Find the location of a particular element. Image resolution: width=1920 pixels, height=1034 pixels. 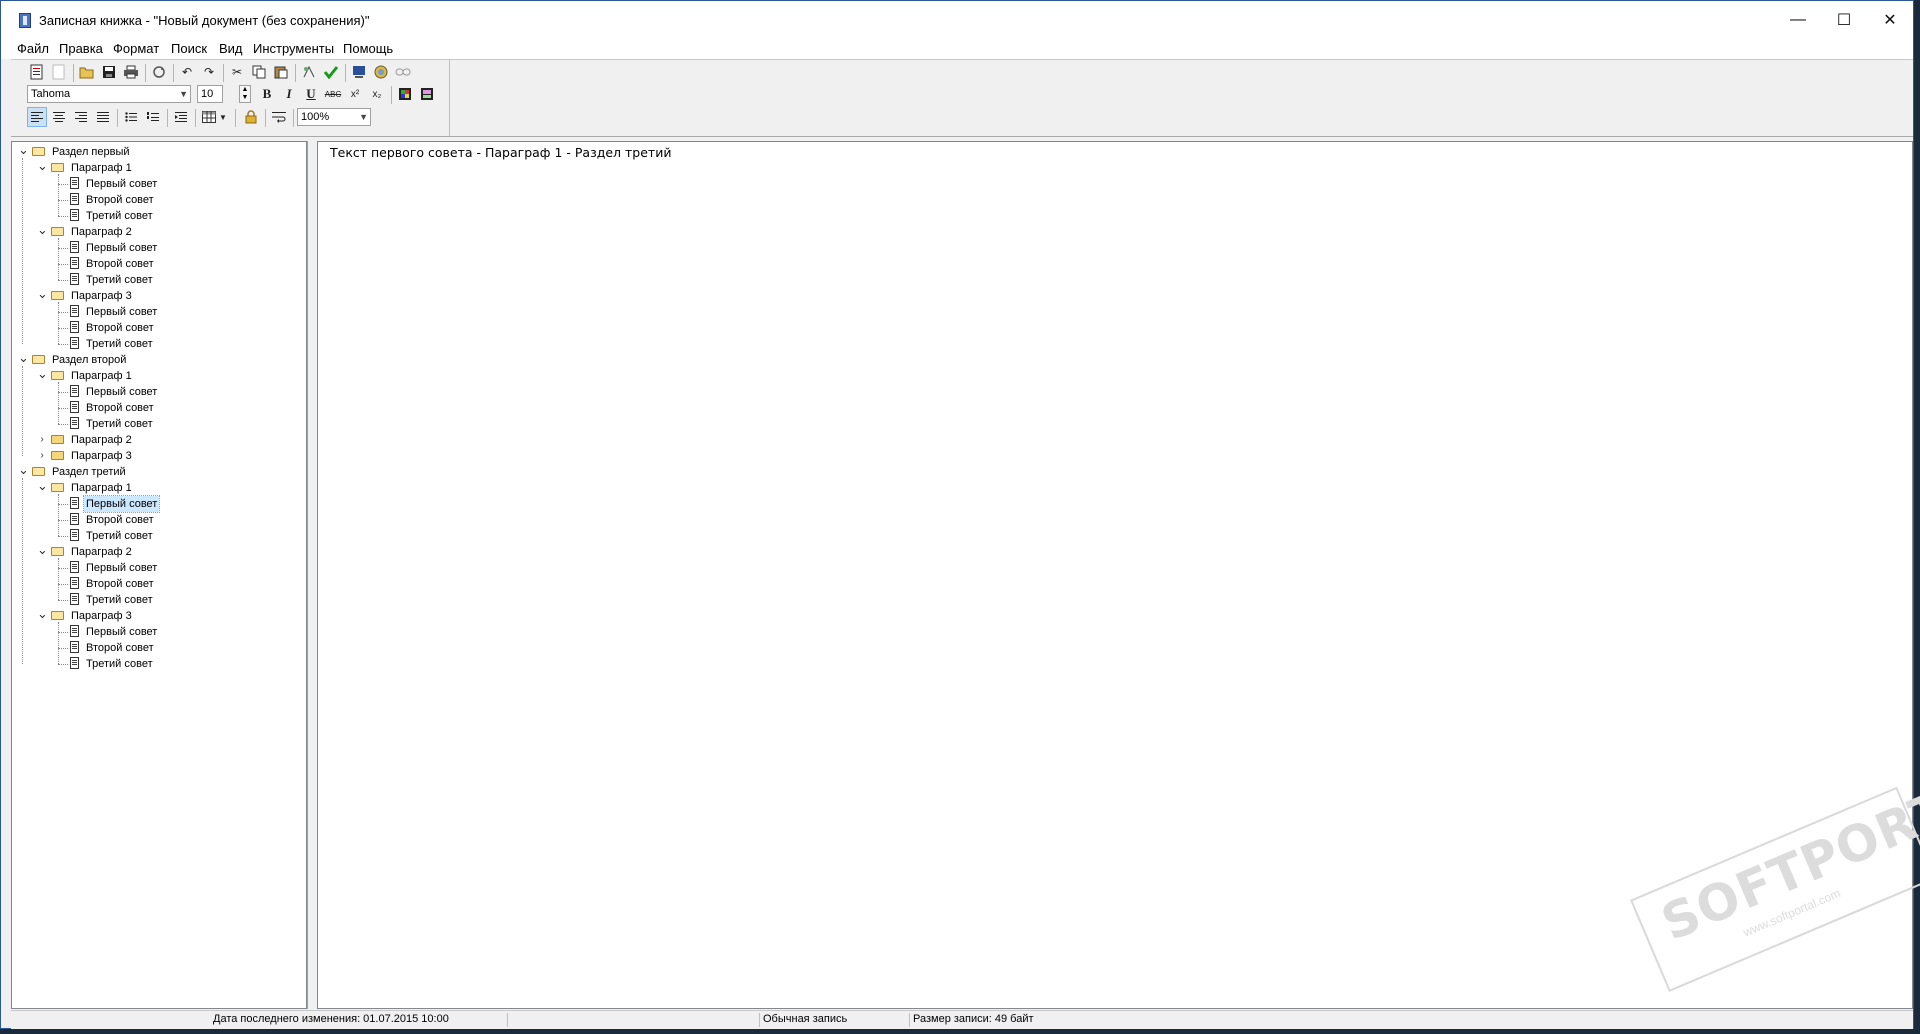

redo-icon: ↷ is located at coordinates (209, 72).